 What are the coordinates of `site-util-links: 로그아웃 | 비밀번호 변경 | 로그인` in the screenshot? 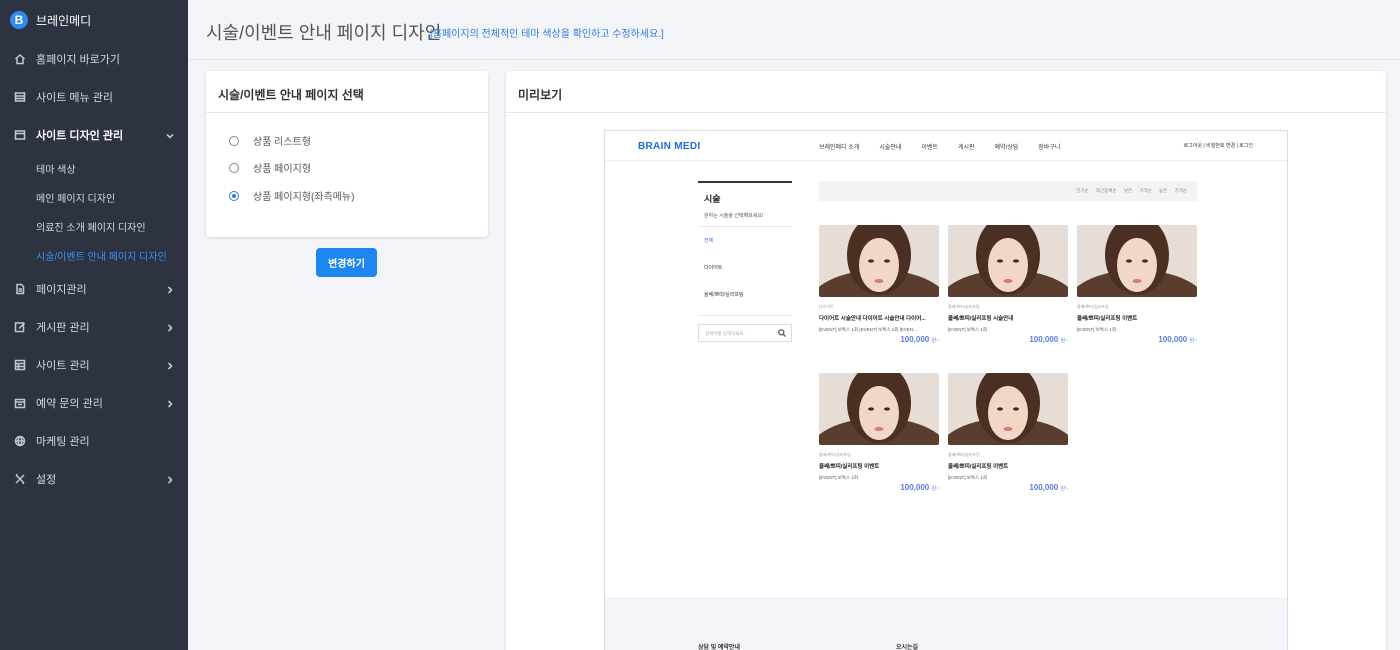 It's located at (1218, 146).